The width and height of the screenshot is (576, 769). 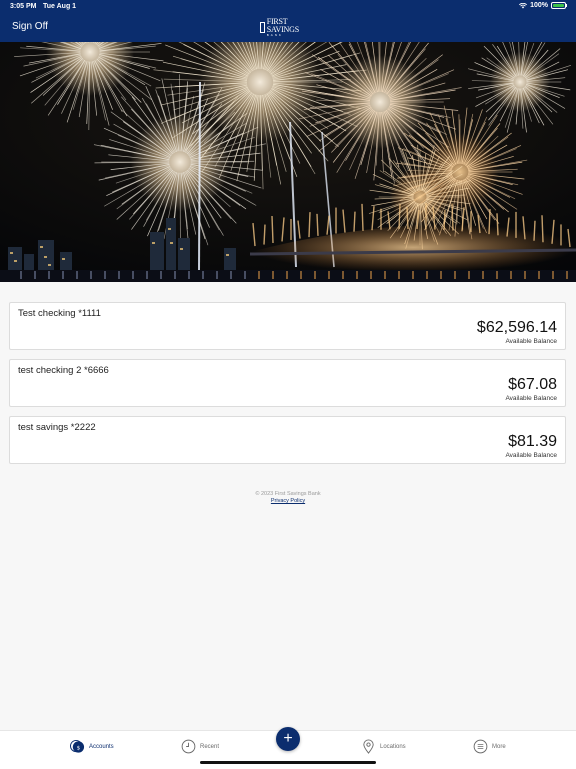 What do you see at coordinates (209, 747) in the screenshot?
I see `tab-label: Recent` at bounding box center [209, 747].